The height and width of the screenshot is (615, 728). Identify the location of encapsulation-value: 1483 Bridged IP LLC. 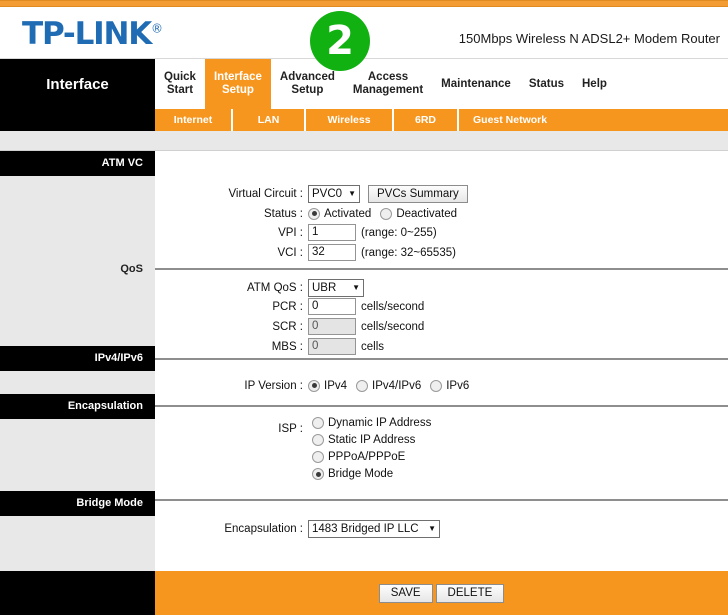
(365, 528).